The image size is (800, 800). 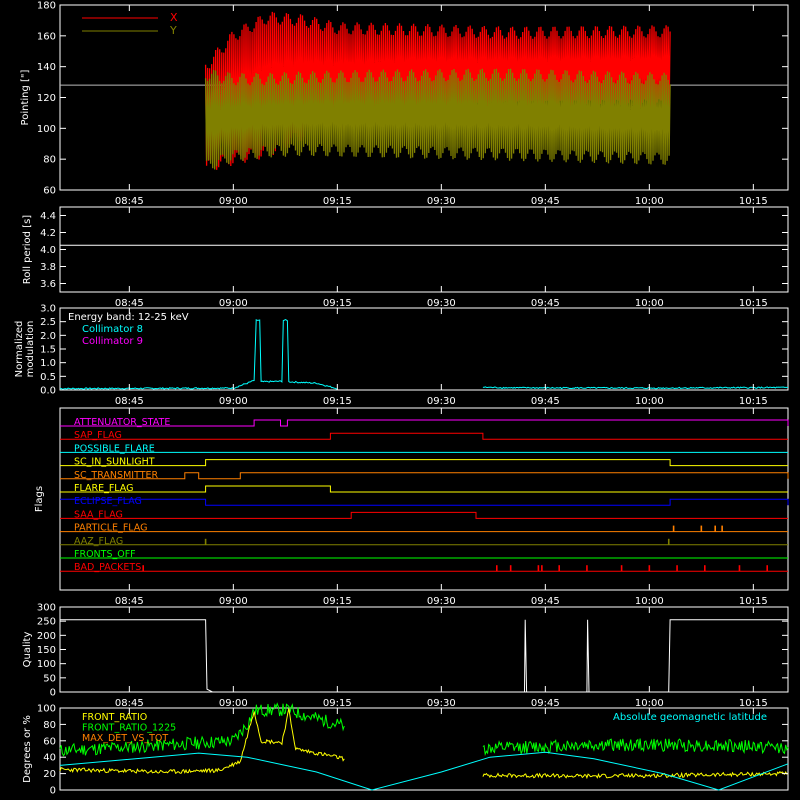 What do you see at coordinates (424, 436) in the screenshot?
I see `flag-sap-flag-trace` at bounding box center [424, 436].